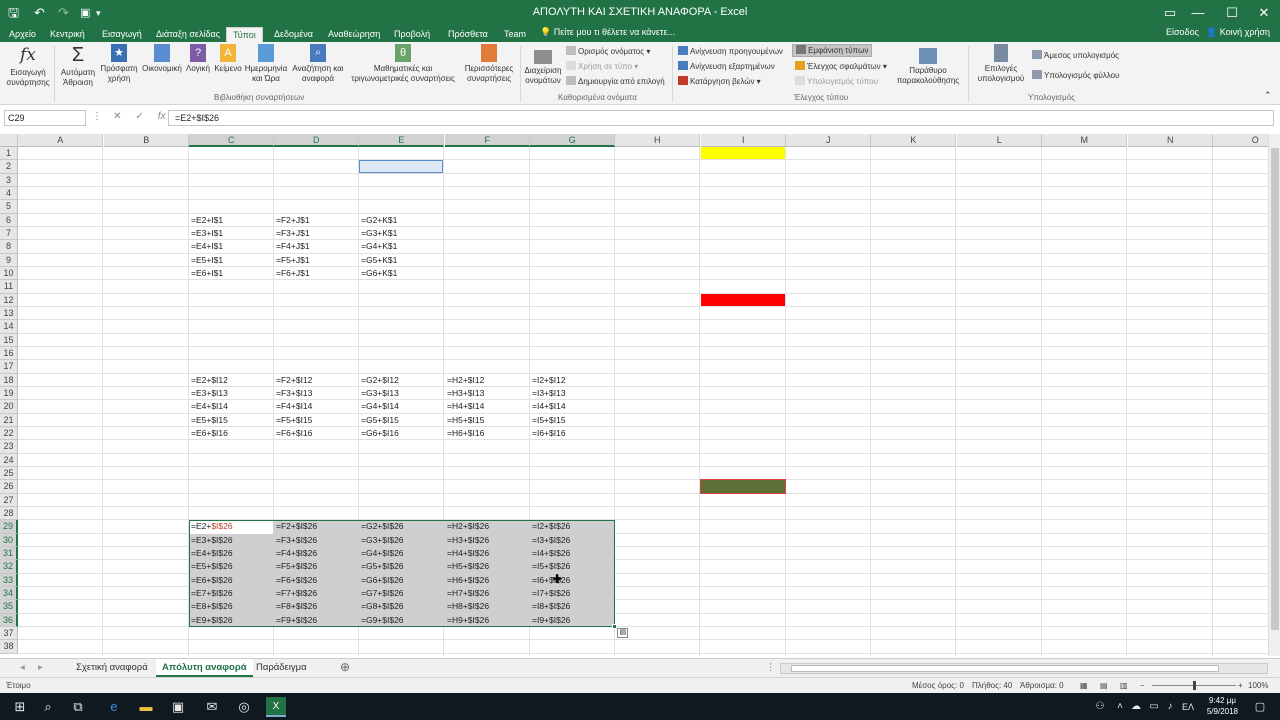 This screenshot has height=720, width=1280. What do you see at coordinates (28, 66) in the screenshot?
I see `insert-function-button: fx Εισαγωγή συνάρτησης` at bounding box center [28, 66].